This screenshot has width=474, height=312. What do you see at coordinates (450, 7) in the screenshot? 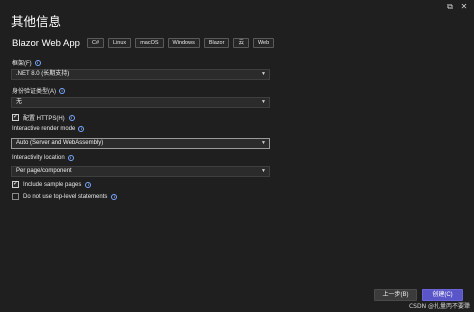
I see `restore-icon: ⧉` at bounding box center [450, 7].